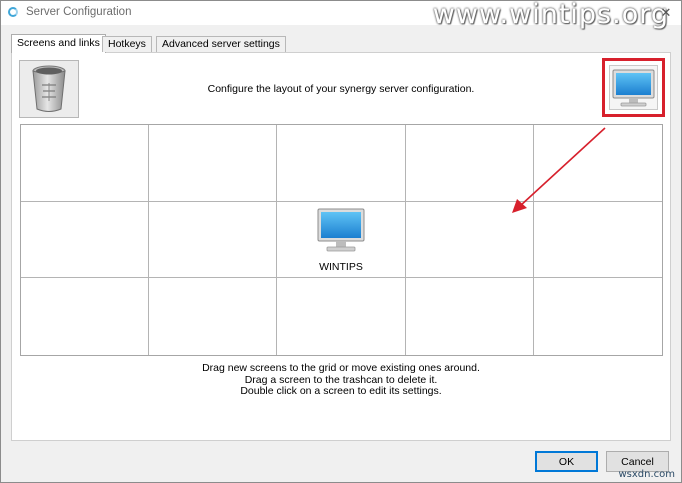  Describe the element at coordinates (550, 15) in the screenshot. I see `watermark: www.wintips.org` at that location.